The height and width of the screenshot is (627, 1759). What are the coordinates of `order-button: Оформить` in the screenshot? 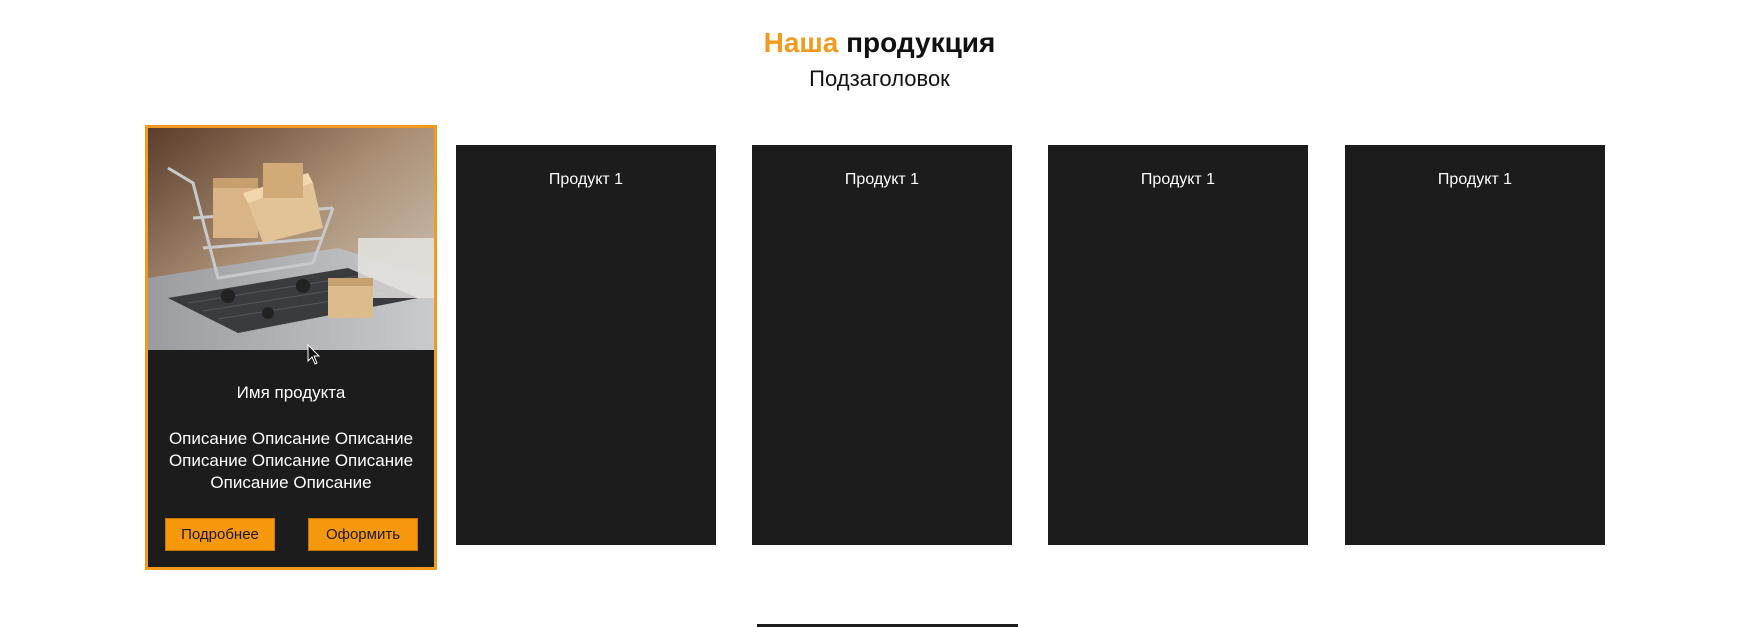 It's located at (363, 534).